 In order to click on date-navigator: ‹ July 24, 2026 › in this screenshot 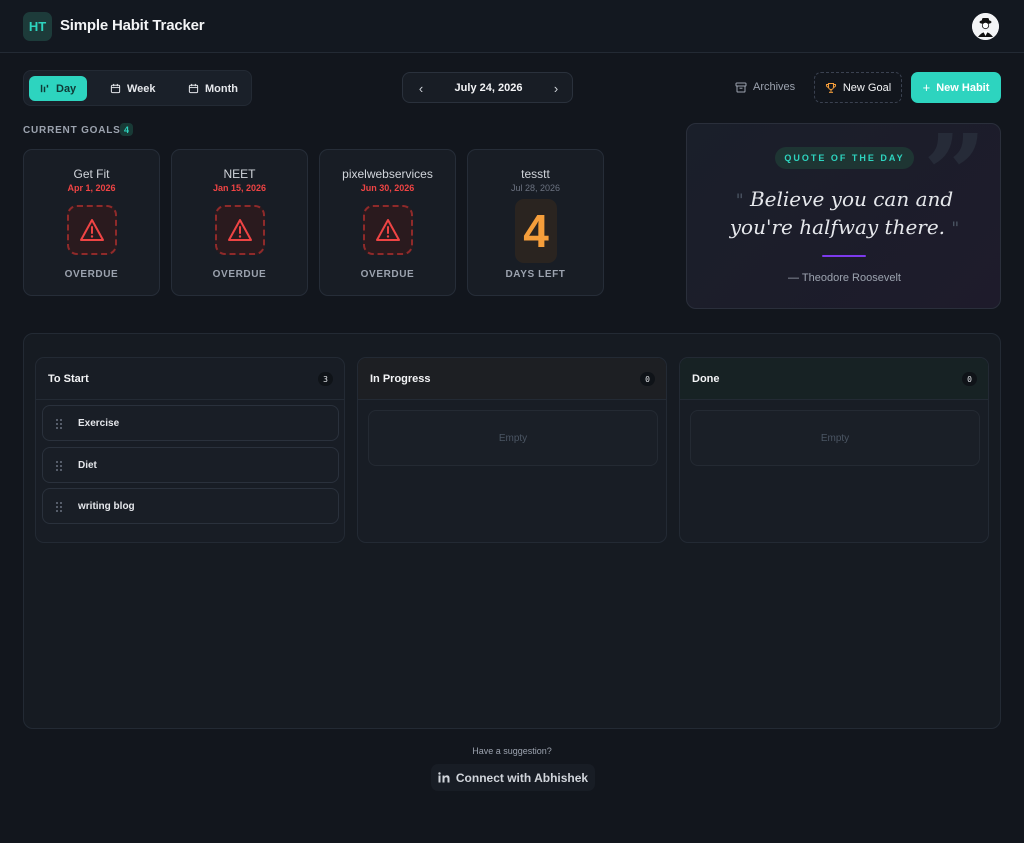, I will do `click(487, 87)`.